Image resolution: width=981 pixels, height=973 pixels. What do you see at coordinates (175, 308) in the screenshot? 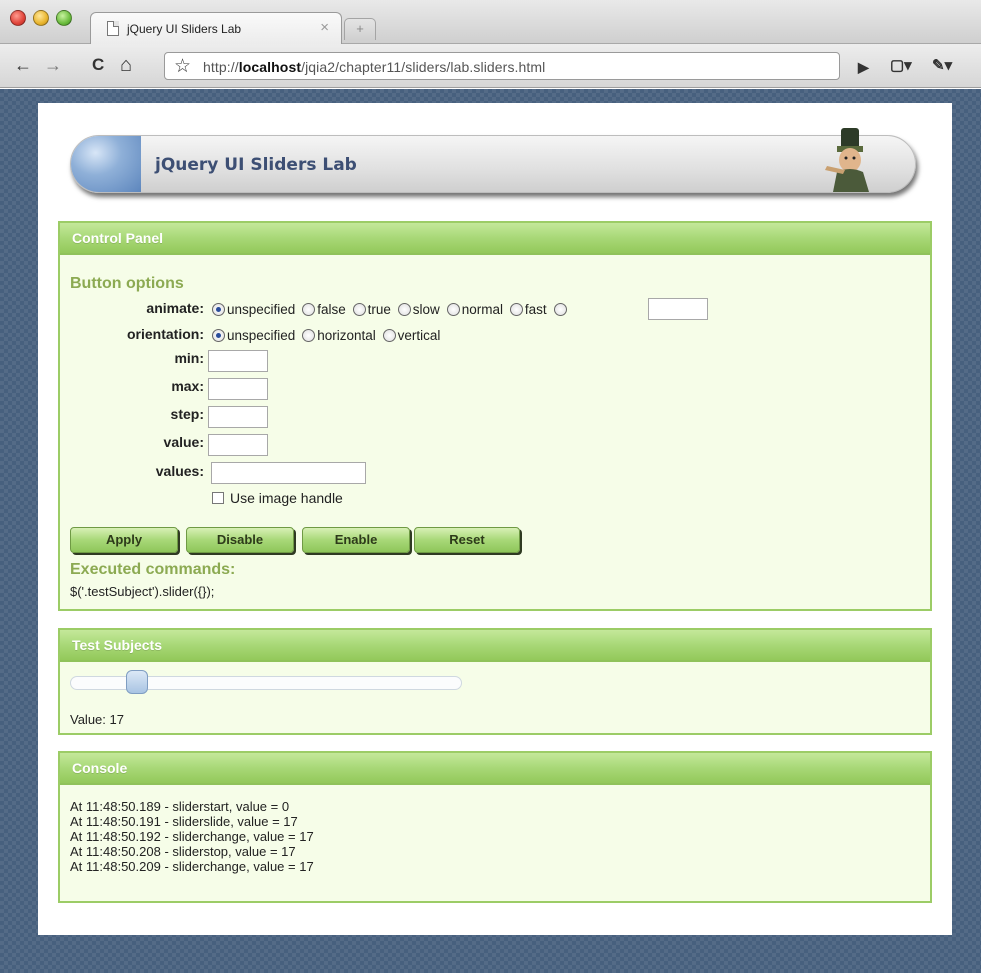
I see `animate-label: animate:` at bounding box center [175, 308].